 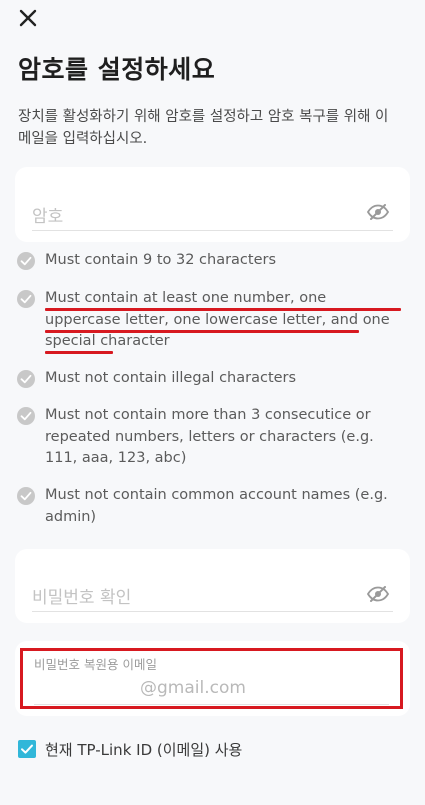 I want to click on use-tplink-id-label: 현재 TP-Link ID (이메일) 사용, so click(x=144, y=750).